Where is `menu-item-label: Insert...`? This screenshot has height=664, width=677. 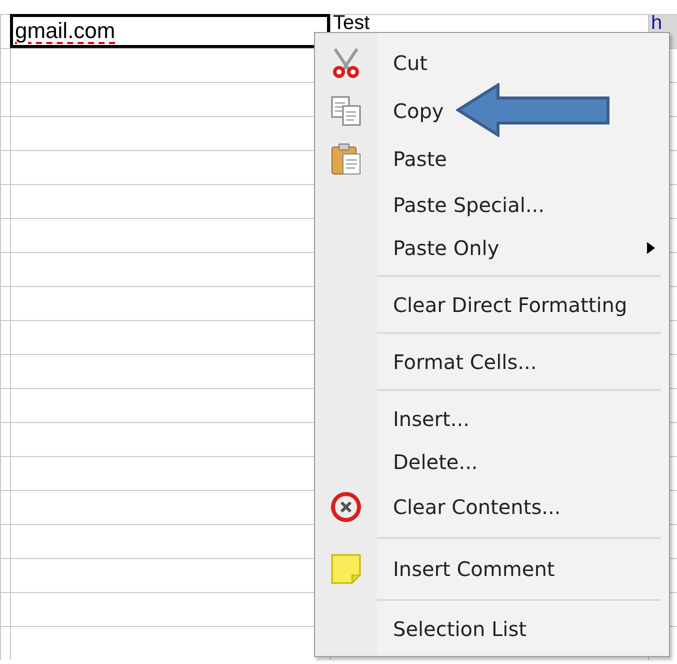 menu-item-label: Insert... is located at coordinates (431, 418).